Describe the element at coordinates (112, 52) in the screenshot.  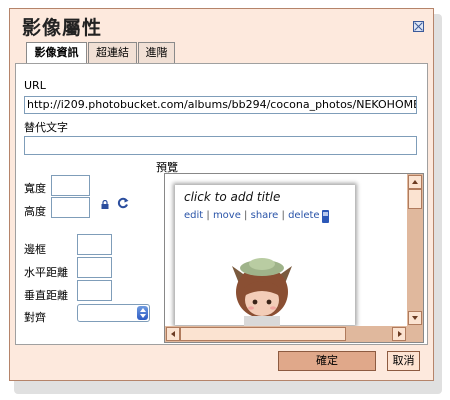
I see `tab-hyperlink: 超連結` at that location.